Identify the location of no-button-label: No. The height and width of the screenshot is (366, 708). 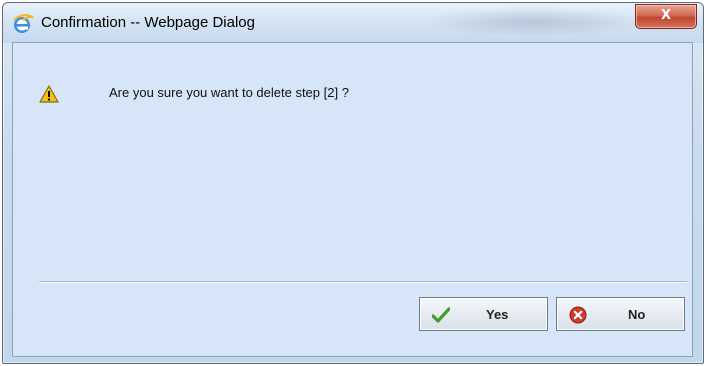
(637, 314).